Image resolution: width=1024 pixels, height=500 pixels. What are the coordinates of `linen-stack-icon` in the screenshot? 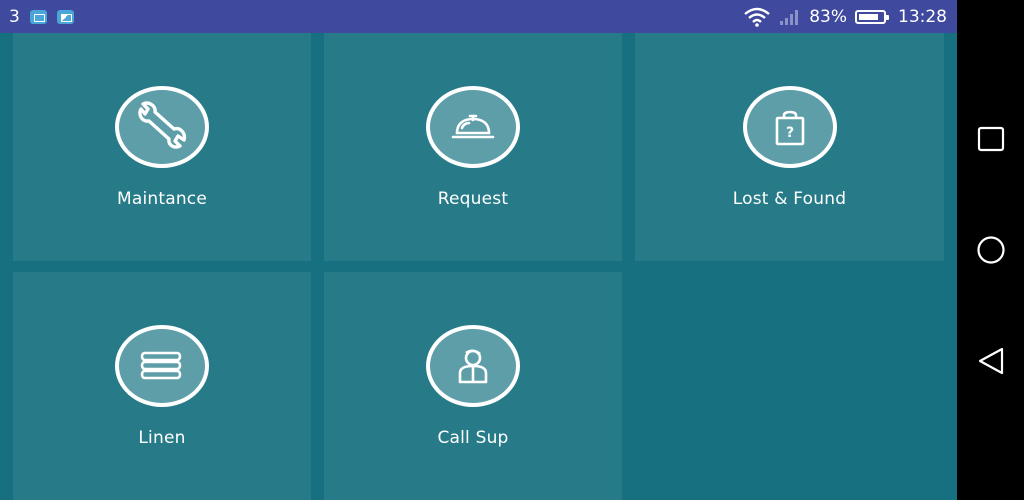 It's located at (161, 365).